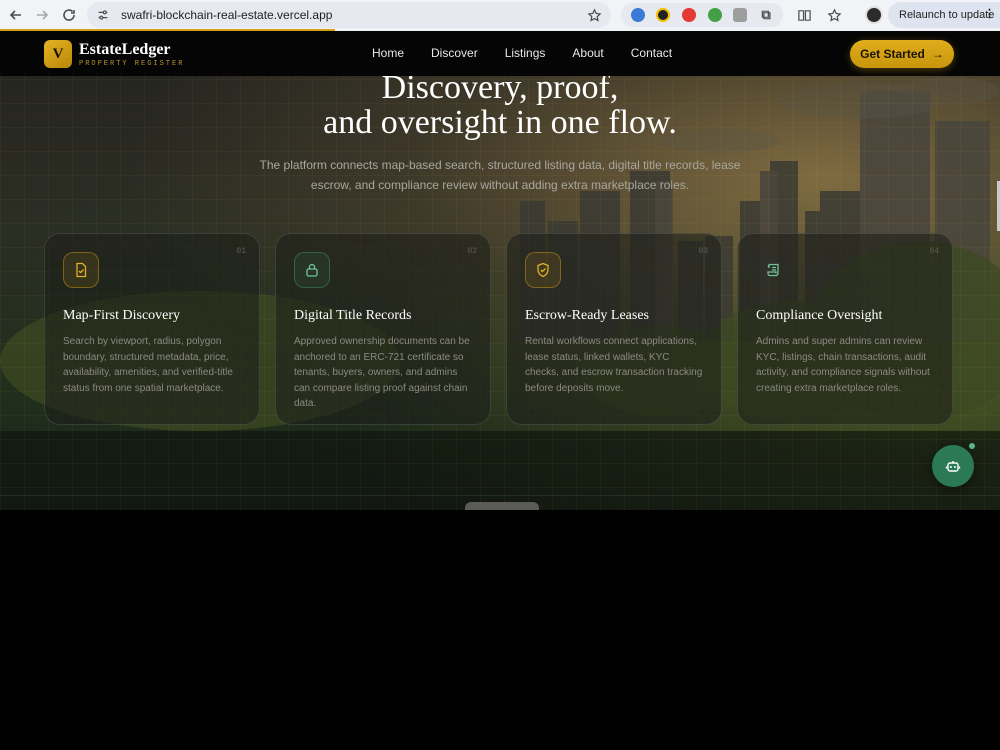 The image size is (1000, 750). What do you see at coordinates (663, 15) in the screenshot?
I see `extension-2-icon` at bounding box center [663, 15].